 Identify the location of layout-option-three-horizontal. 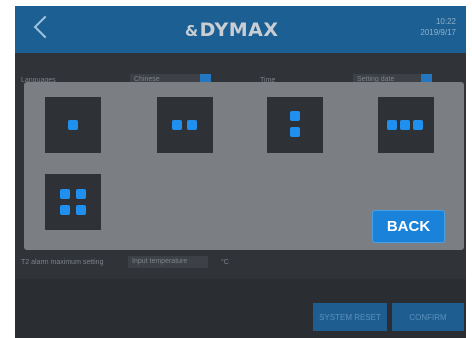
(406, 125).